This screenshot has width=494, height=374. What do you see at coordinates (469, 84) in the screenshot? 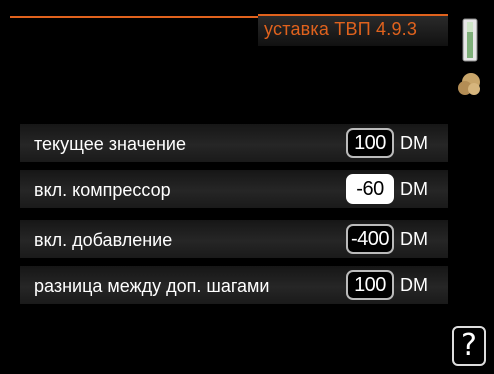
I see `comfort-mode-icon` at bounding box center [469, 84].